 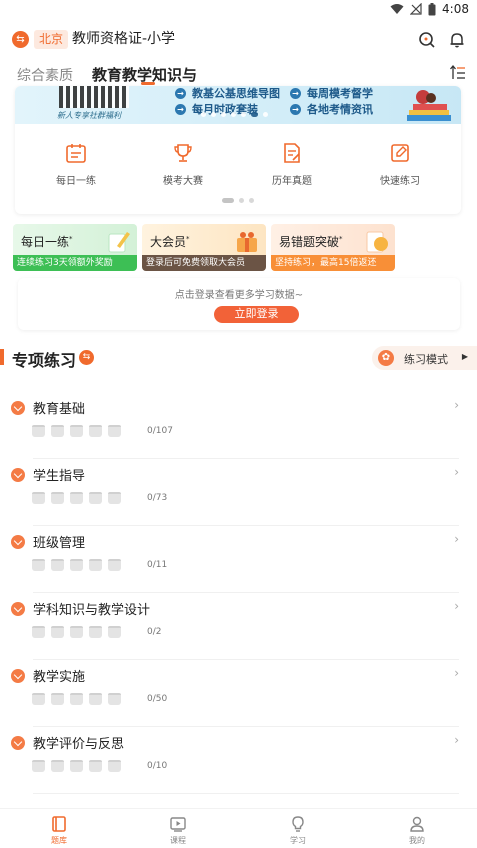 What do you see at coordinates (76, 153) in the screenshot?
I see `calendar-icon` at bounding box center [76, 153].